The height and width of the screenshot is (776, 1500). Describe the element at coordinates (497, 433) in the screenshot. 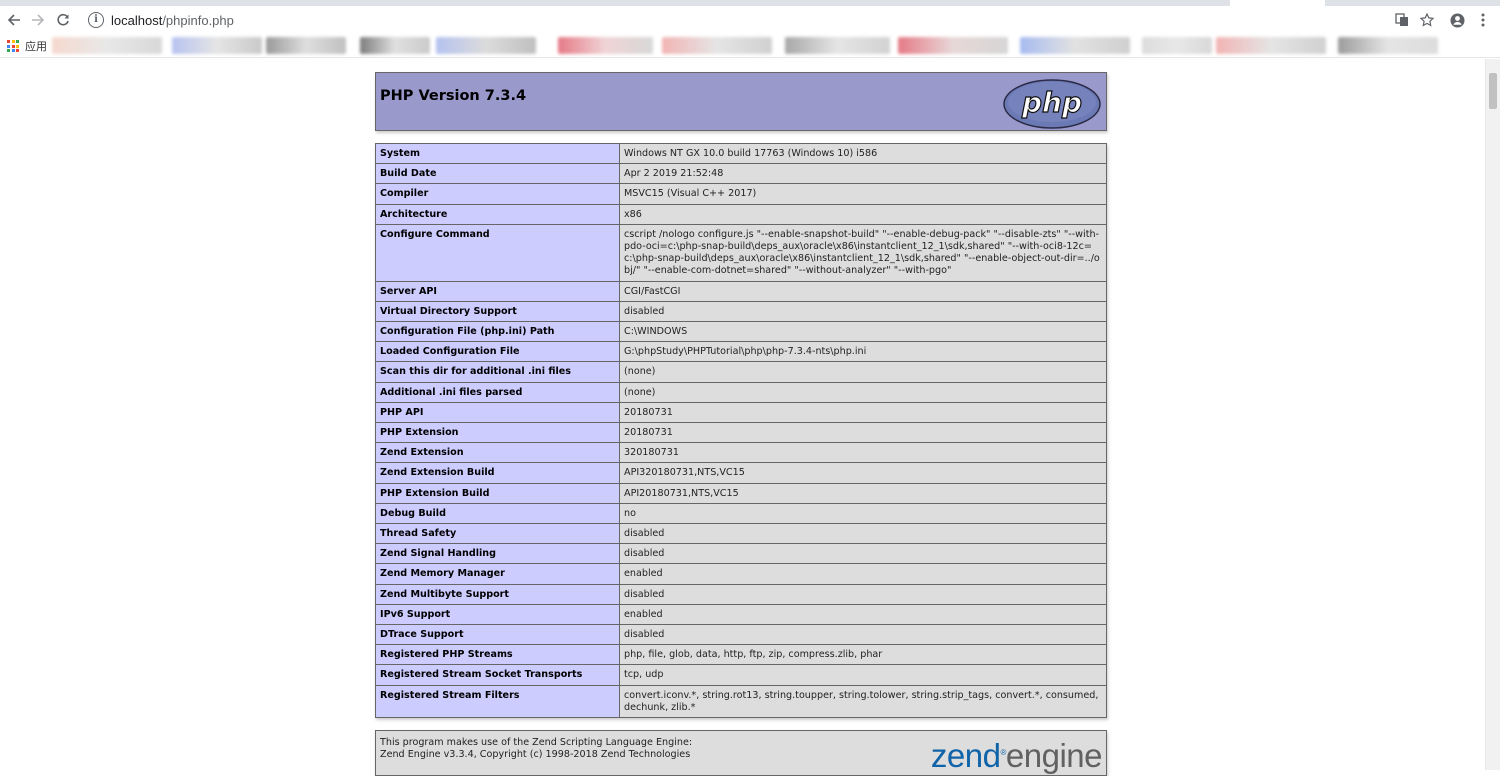

I see `row-label: PHP Extension` at that location.